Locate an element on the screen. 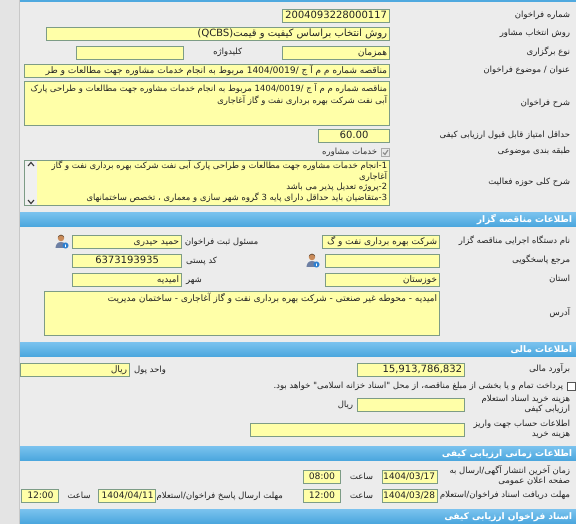  checkbox-label: خدمات مشاوره is located at coordinates (349, 152).